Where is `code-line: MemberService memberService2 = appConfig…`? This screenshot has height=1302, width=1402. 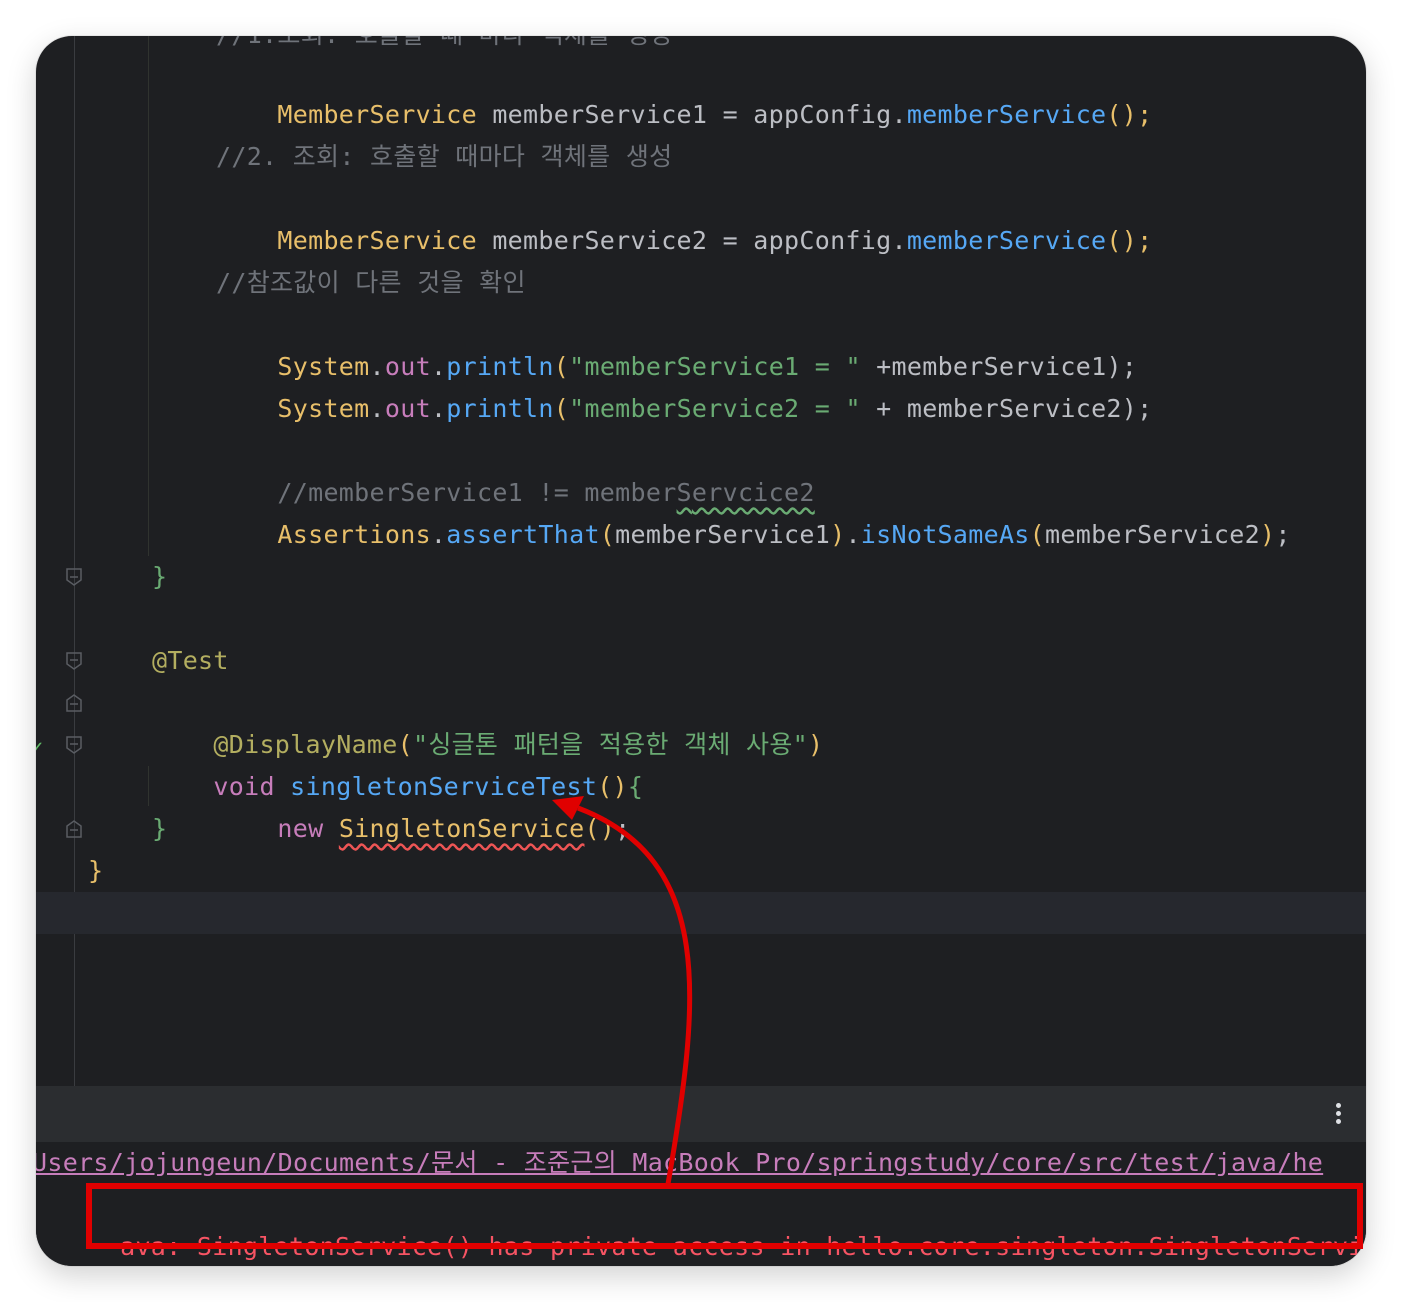 code-line: MemberService memberService2 = appConfig… is located at coordinates (684, 216).